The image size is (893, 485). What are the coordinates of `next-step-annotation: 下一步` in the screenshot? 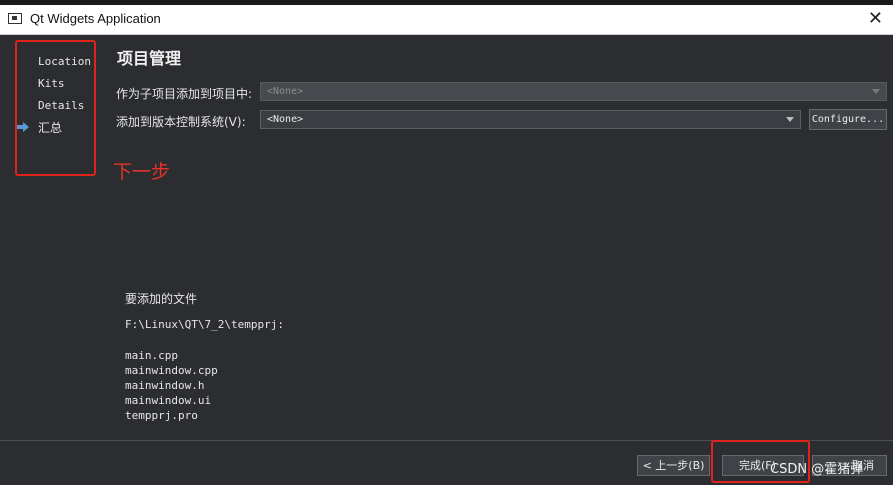 It's located at (142, 172).